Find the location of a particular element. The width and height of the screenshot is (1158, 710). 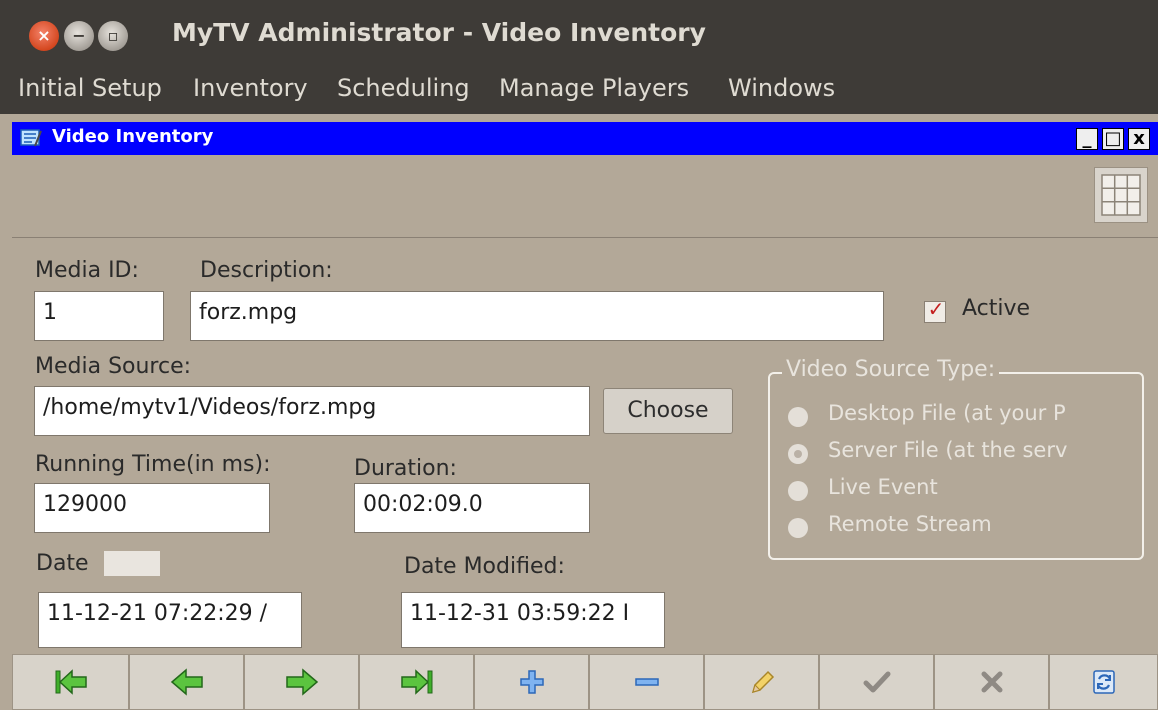

delete-record-button is located at coordinates (646, 682).